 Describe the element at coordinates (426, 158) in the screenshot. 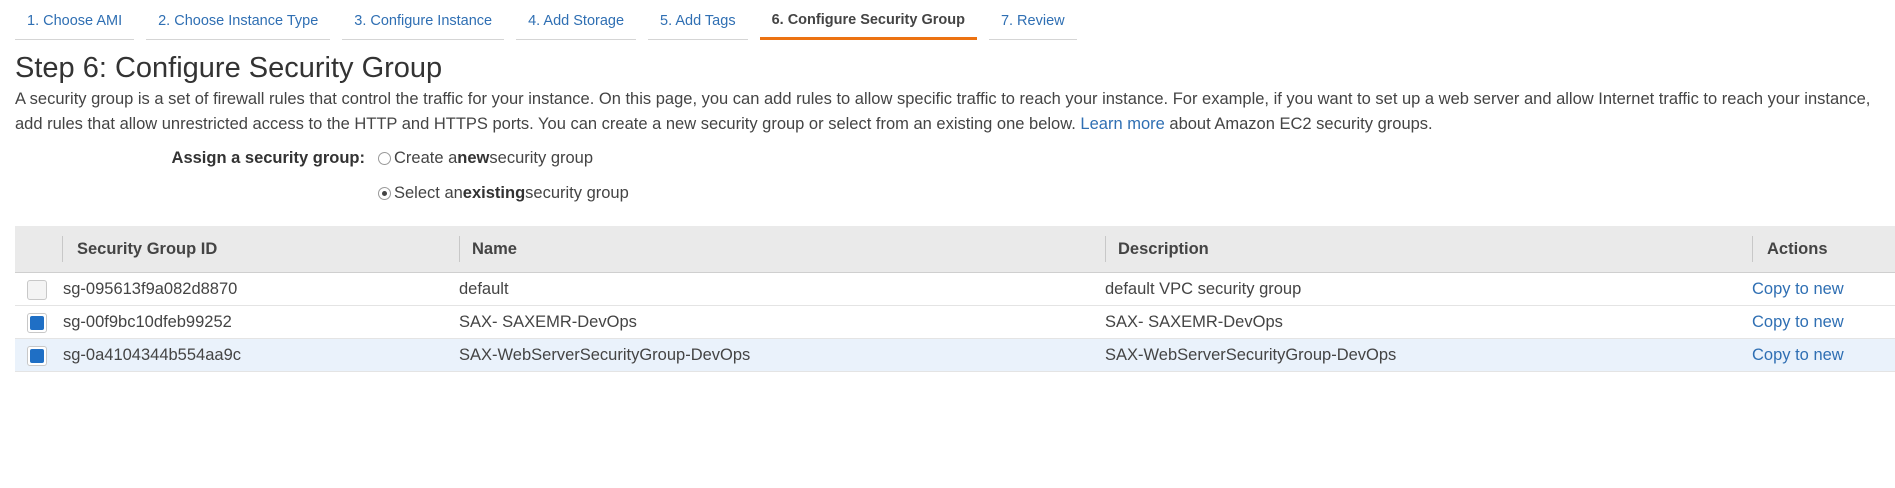

I see `create-new-prefix: Create a` at that location.